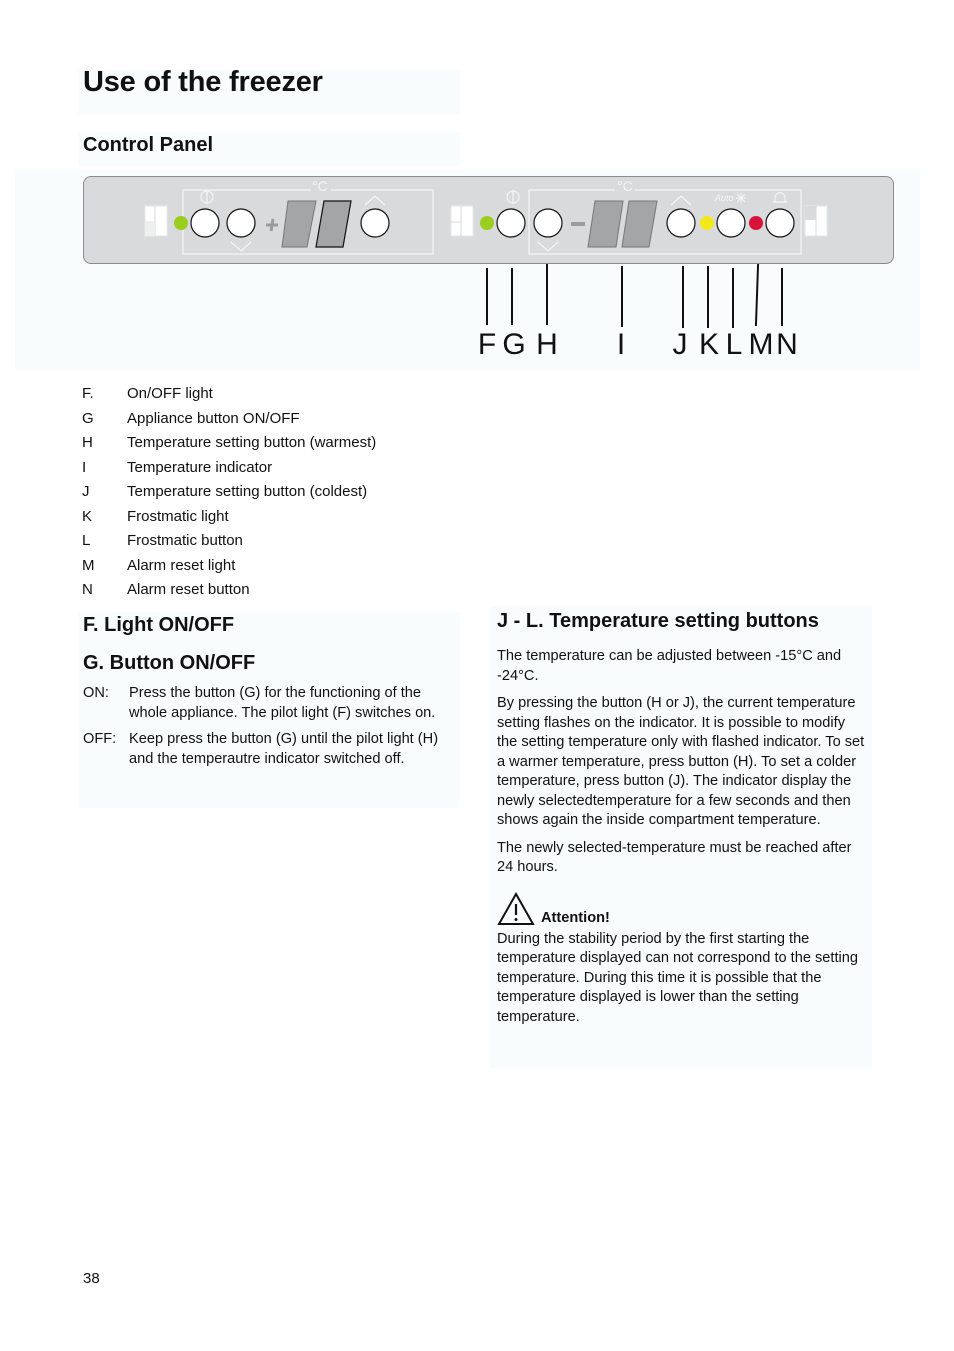 This screenshot has width=954, height=1351. What do you see at coordinates (241, 223) in the screenshot?
I see `left-down-button` at bounding box center [241, 223].